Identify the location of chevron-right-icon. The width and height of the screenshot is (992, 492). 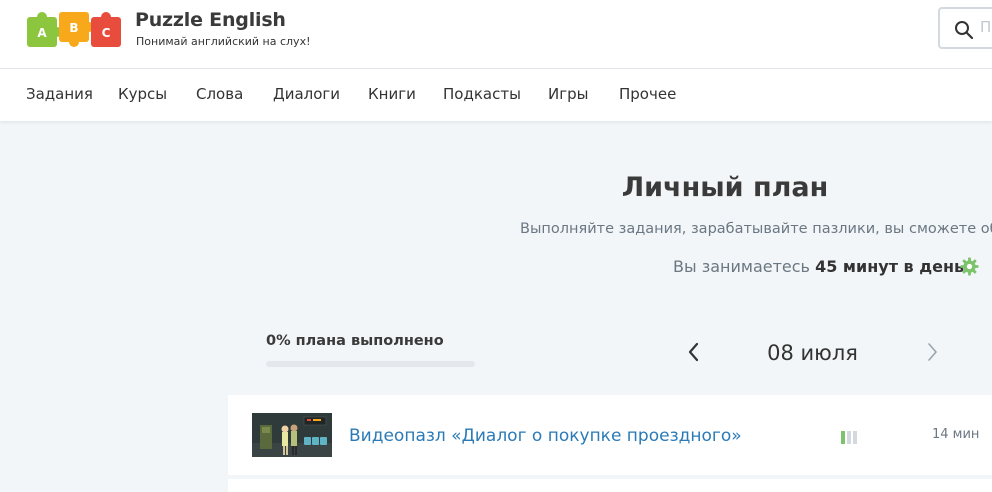
(932, 352).